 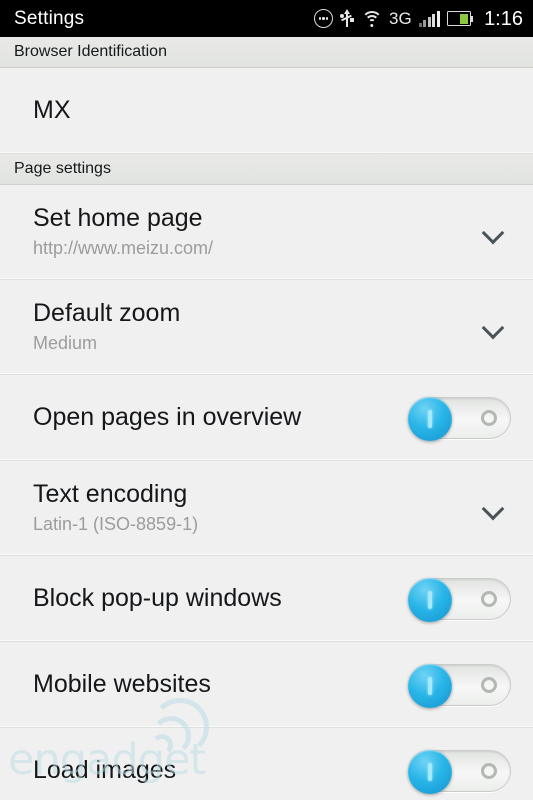 I want to click on network-type-label: 3G, so click(x=400, y=18).